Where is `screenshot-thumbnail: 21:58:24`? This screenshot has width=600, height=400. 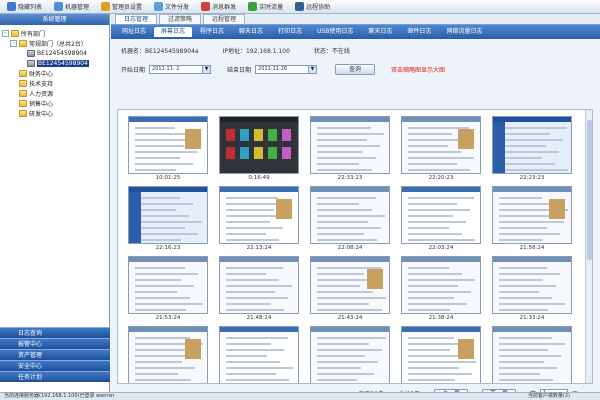
screenshot-thumbnail: 21:58:24 is located at coordinates (532, 219).